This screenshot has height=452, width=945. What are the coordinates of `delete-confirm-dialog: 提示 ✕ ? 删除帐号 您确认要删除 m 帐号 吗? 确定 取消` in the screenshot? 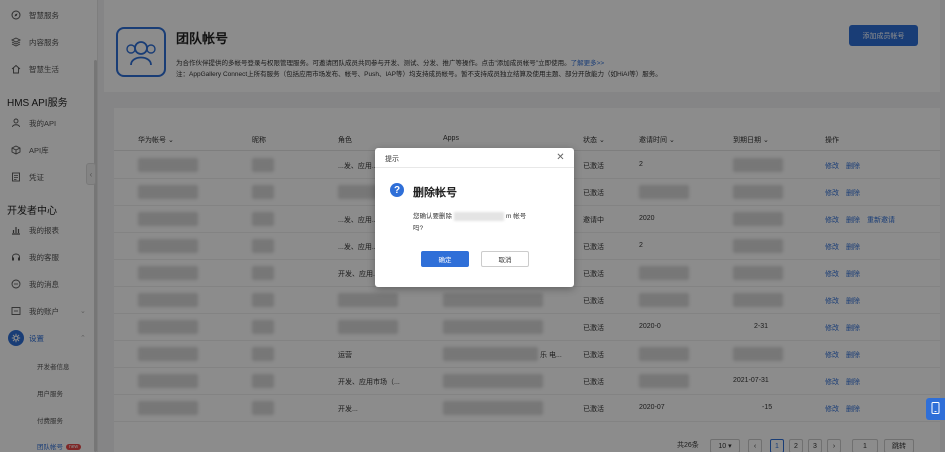 It's located at (474, 217).